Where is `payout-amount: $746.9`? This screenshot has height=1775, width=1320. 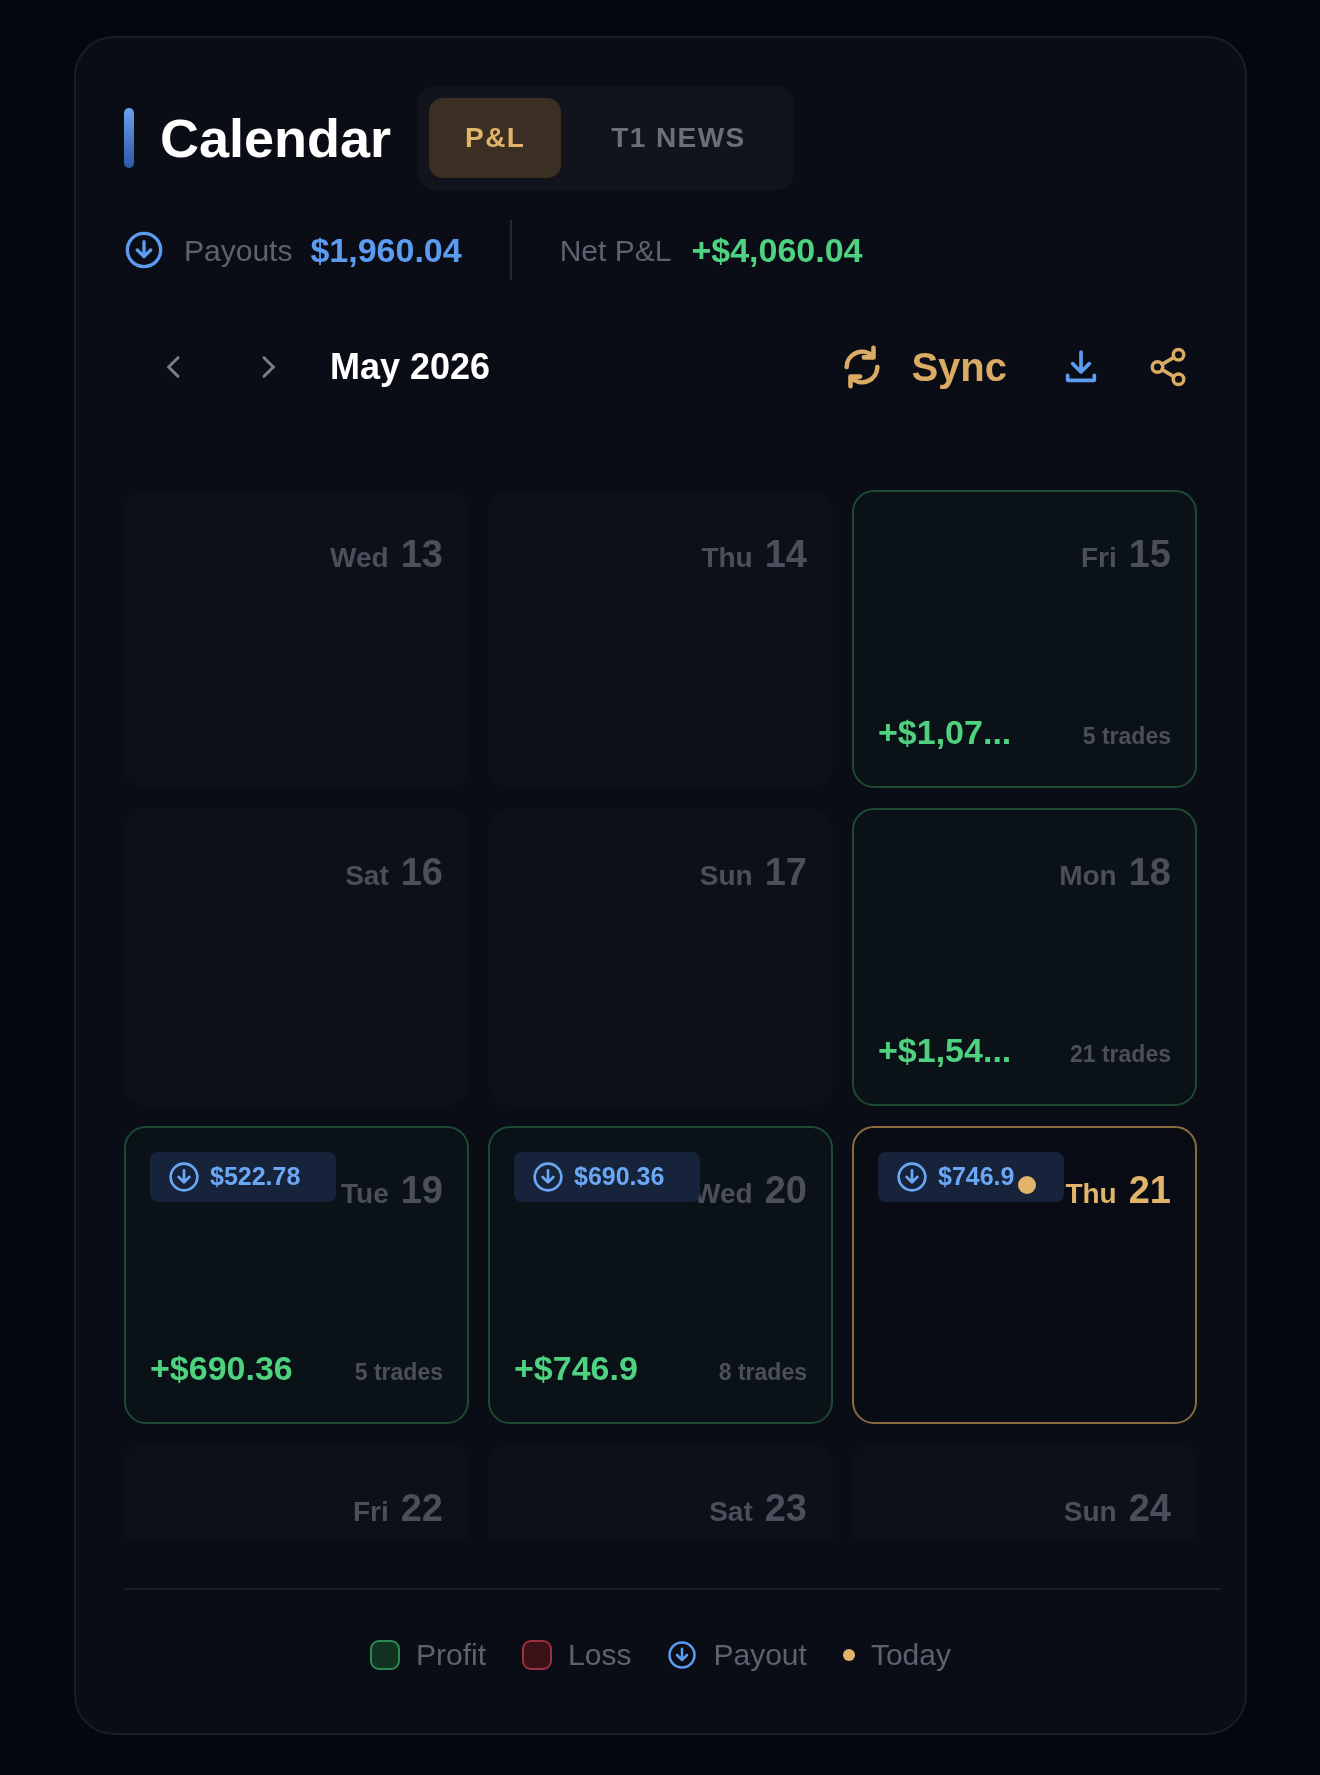
payout-amount: $746.9 is located at coordinates (976, 1177).